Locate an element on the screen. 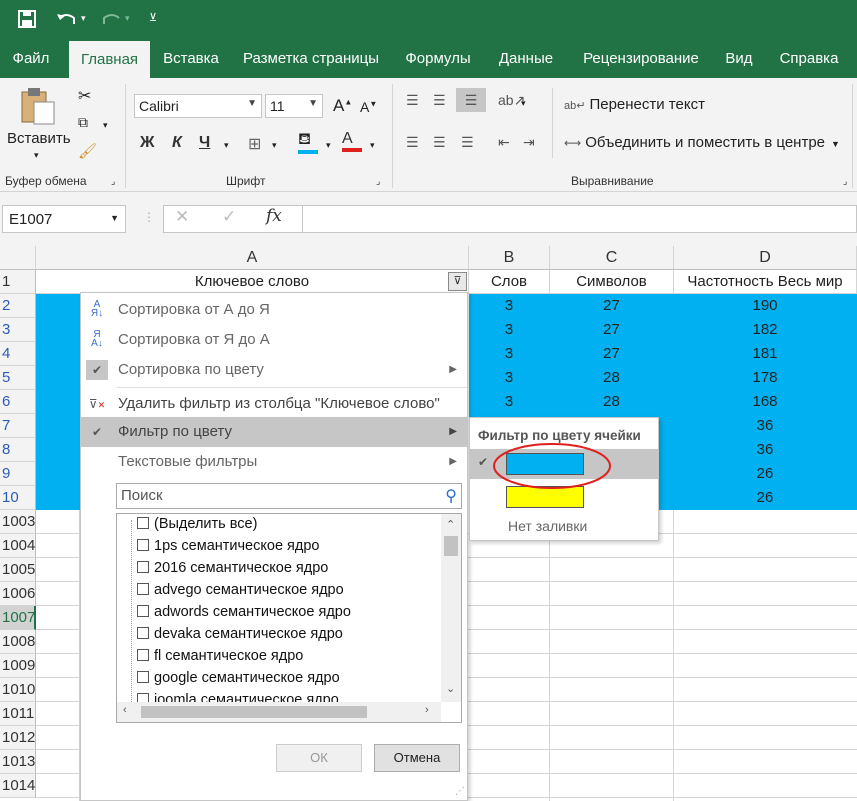  row-header: 1003 is located at coordinates (18, 522).